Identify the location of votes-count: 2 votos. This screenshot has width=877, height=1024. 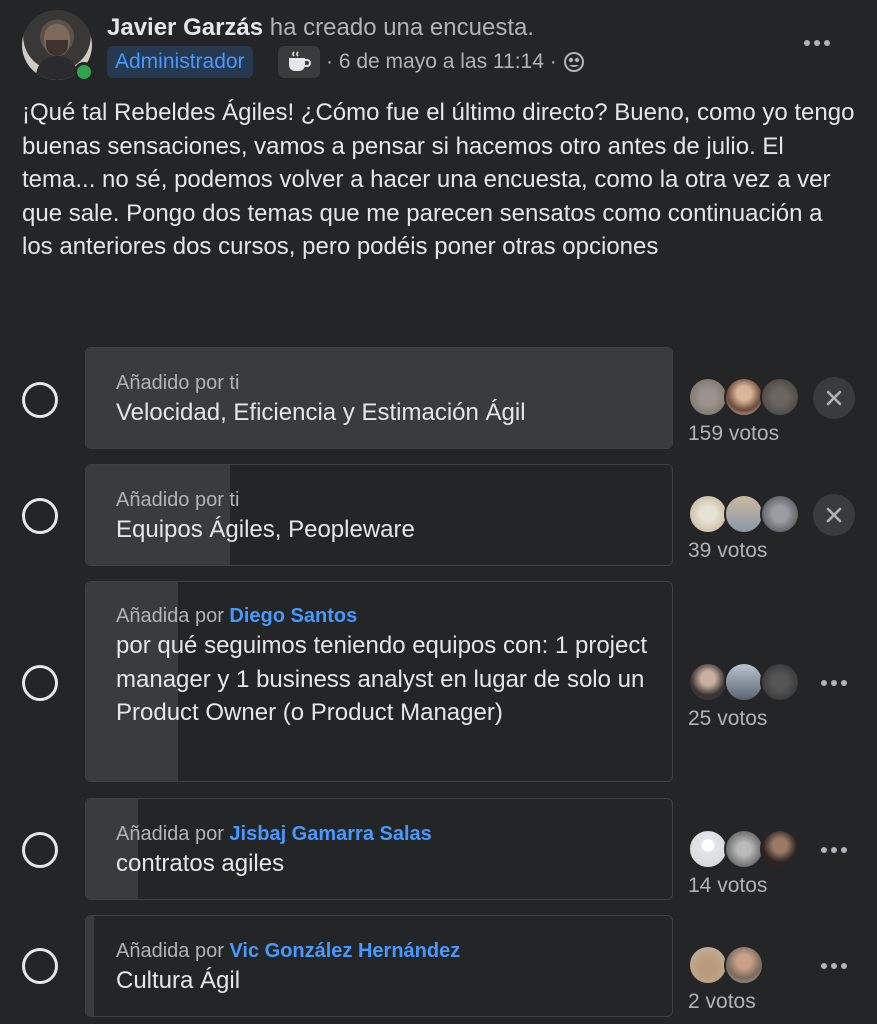
(722, 1002).